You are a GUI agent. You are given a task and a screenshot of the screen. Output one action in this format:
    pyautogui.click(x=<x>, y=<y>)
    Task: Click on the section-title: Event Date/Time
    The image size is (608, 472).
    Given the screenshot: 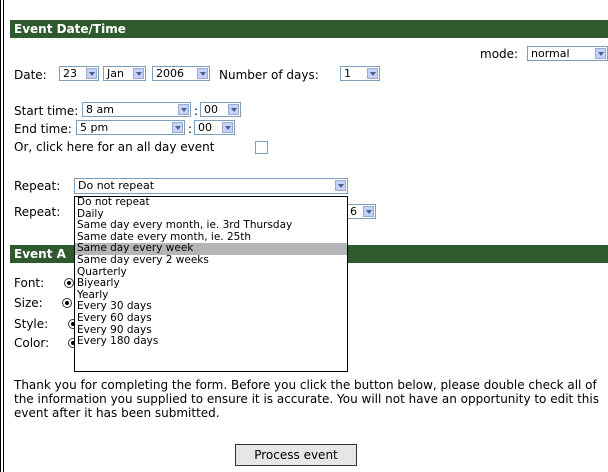 What is the action you would take?
    pyautogui.click(x=70, y=29)
    